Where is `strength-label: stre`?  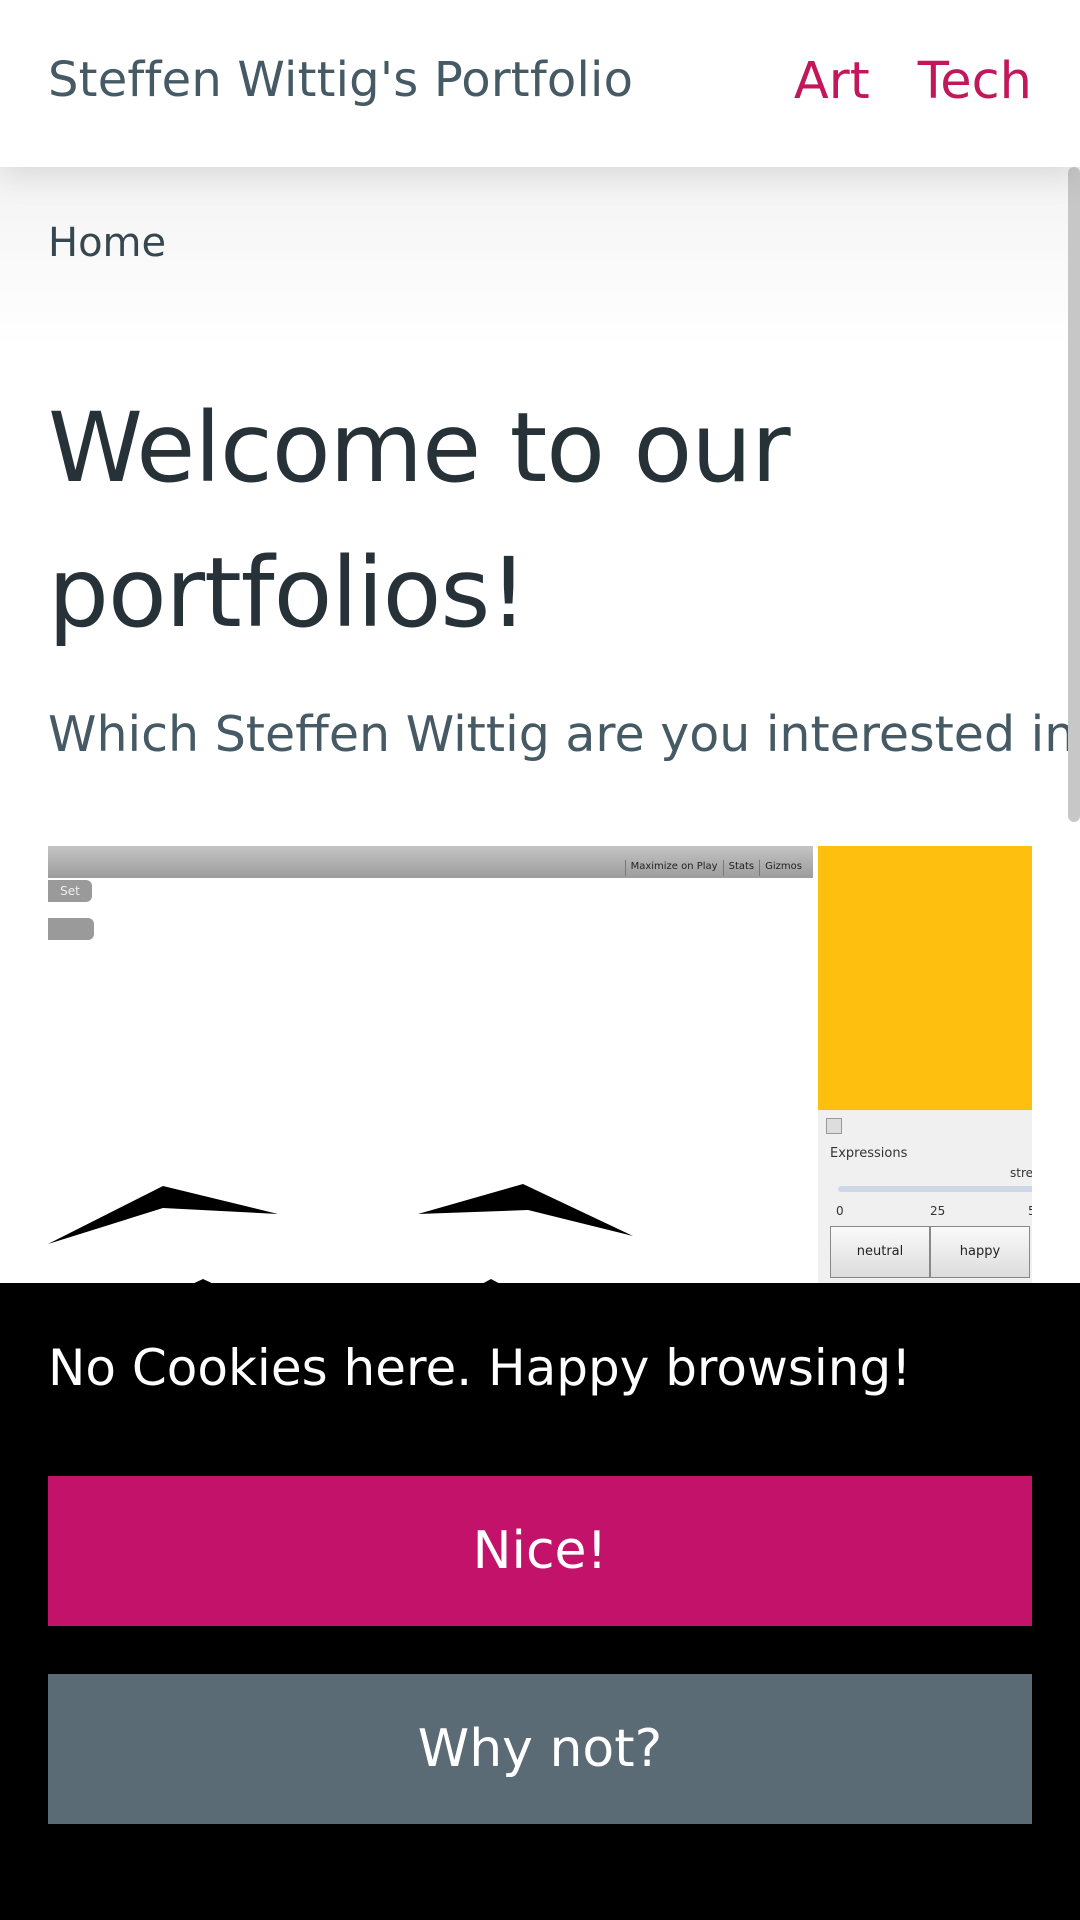 strength-label: stre is located at coordinates (1021, 1173).